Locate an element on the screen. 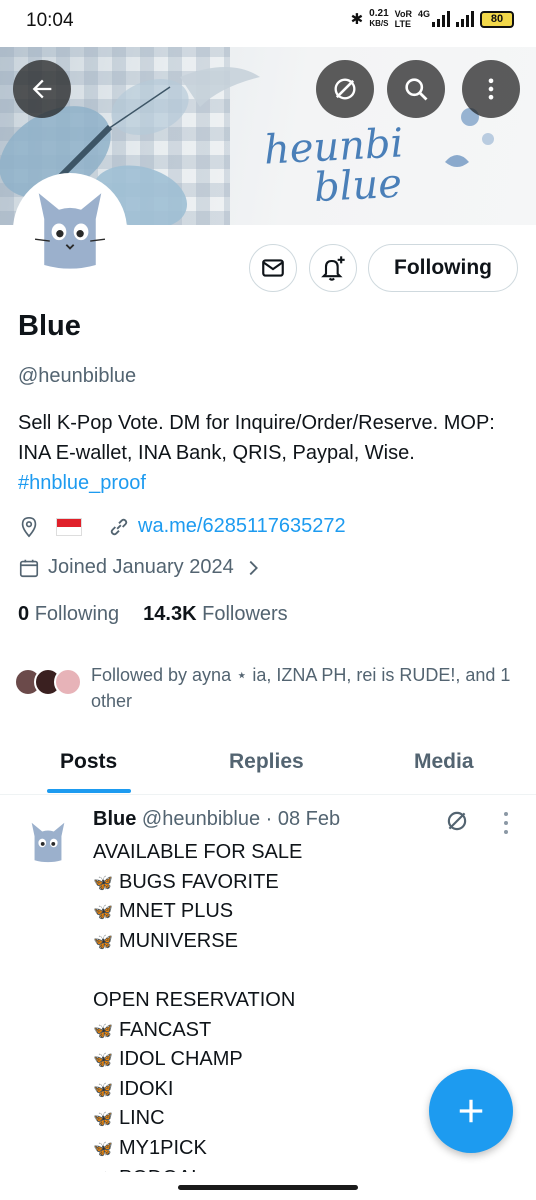  bluetooth-icon: ✱ is located at coordinates (357, 19).